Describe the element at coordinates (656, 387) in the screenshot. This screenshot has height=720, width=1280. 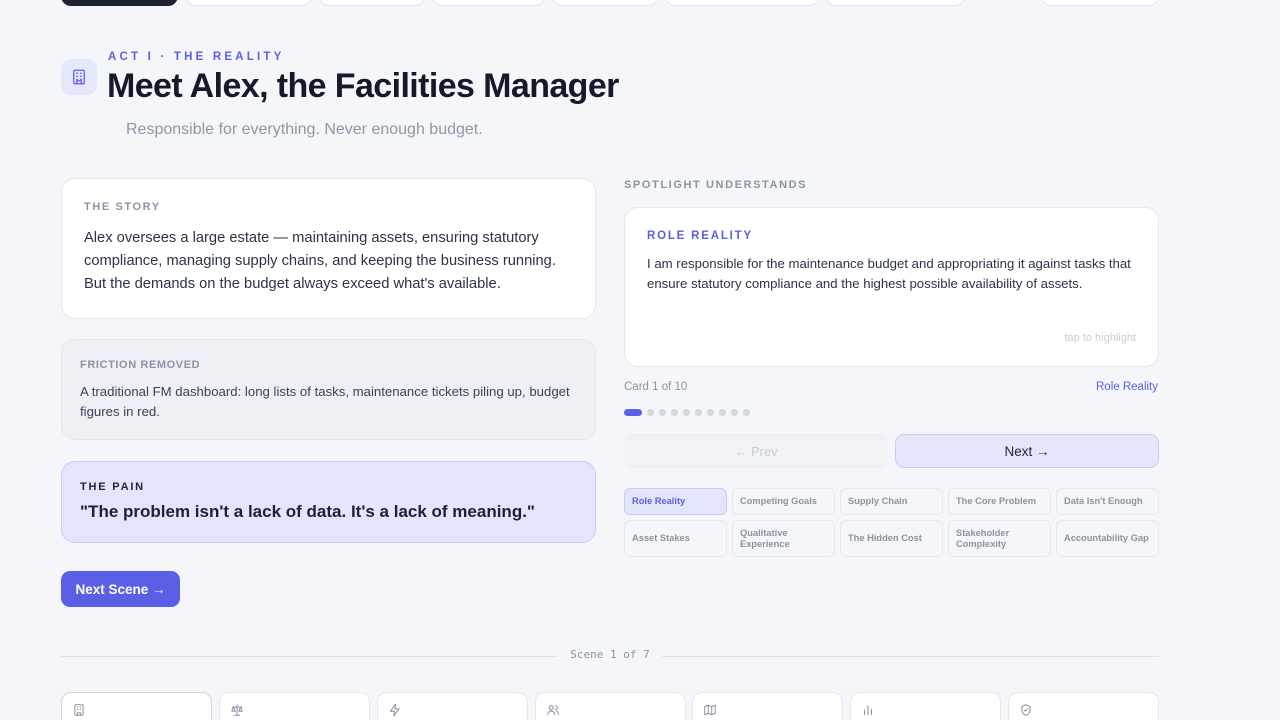
I see `card-counter: Card 1 of 10` at that location.